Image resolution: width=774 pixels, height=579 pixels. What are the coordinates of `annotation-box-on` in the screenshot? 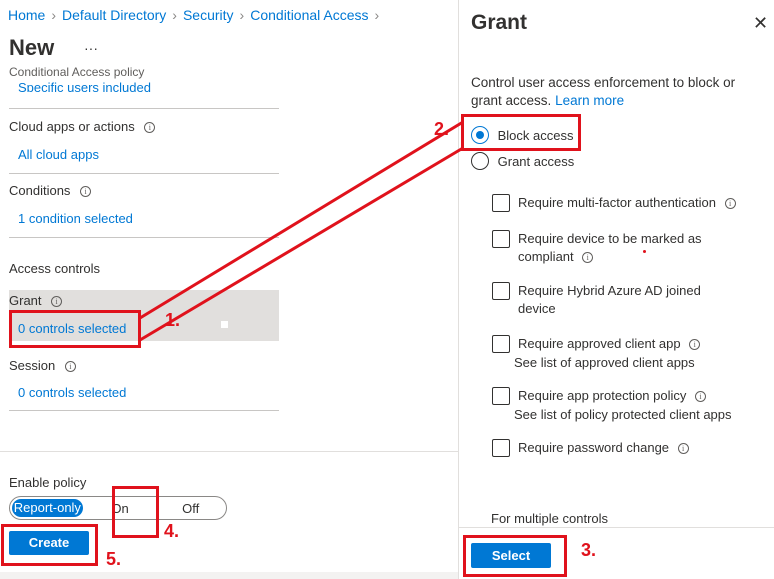 It's located at (135, 512).